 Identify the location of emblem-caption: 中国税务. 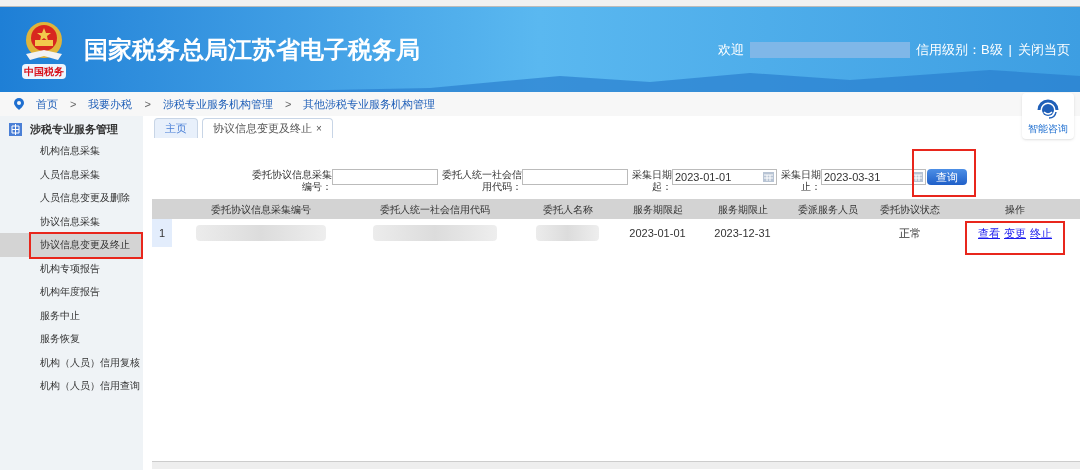
(44, 71).